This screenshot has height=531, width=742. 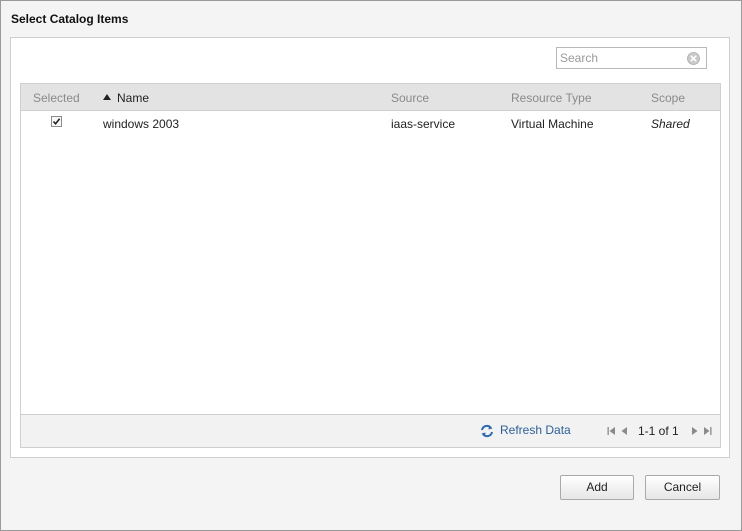 I want to click on refresh-icon, so click(x=487, y=431).